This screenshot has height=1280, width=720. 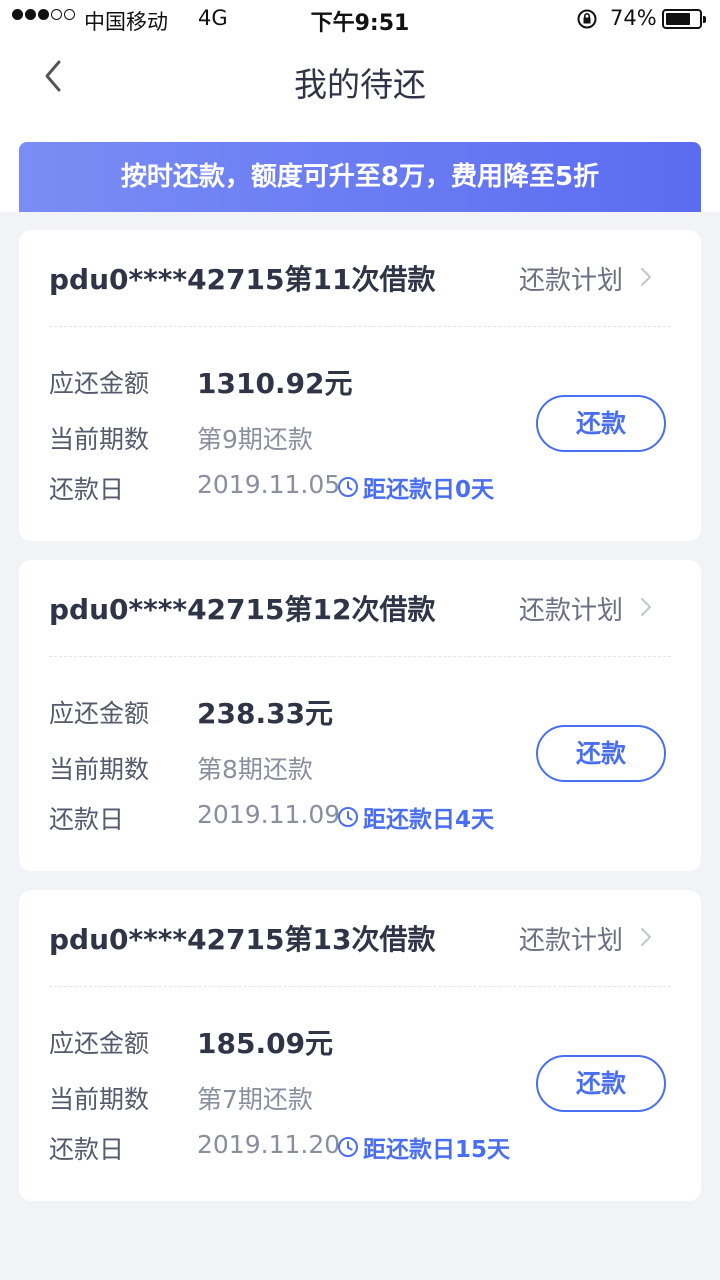 What do you see at coordinates (360, 177) in the screenshot?
I see `promo-banner: 按时还款，额度可升至8万，费用降至5折` at bounding box center [360, 177].